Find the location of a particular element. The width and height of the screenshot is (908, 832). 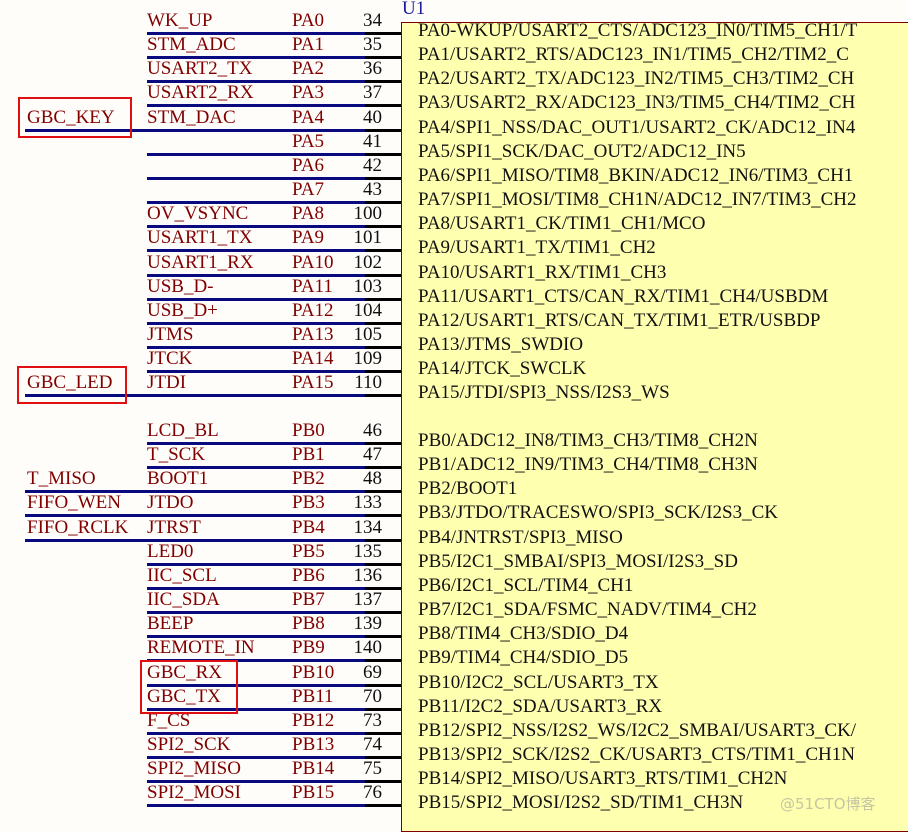

pin-name: PA3 is located at coordinates (308, 92).